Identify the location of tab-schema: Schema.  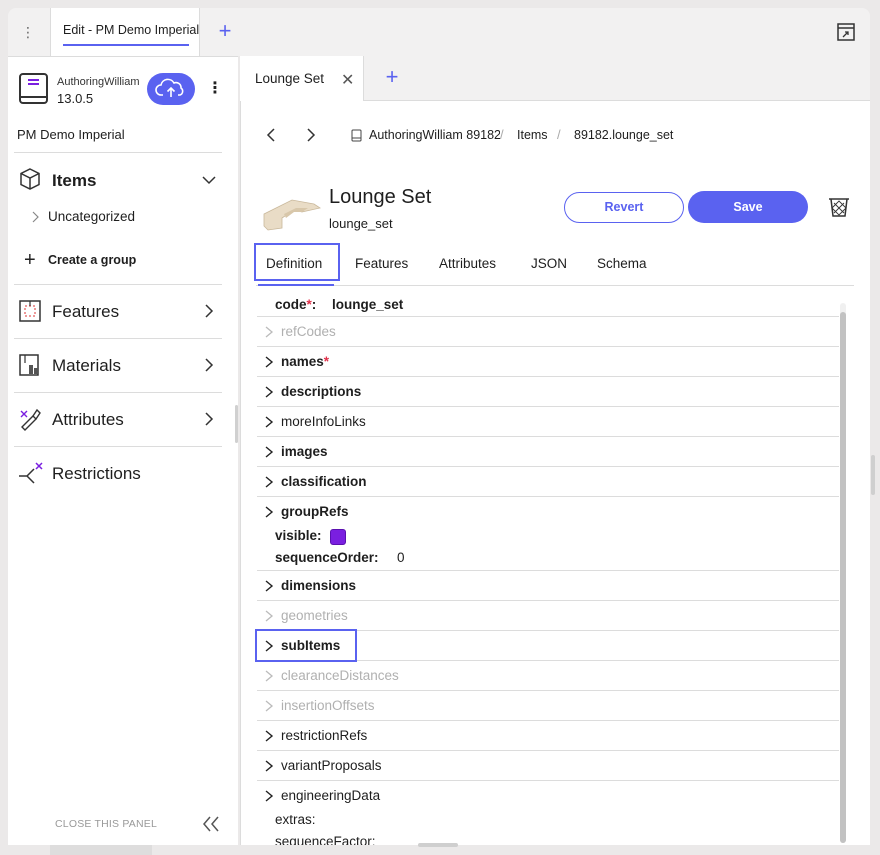
(622, 263).